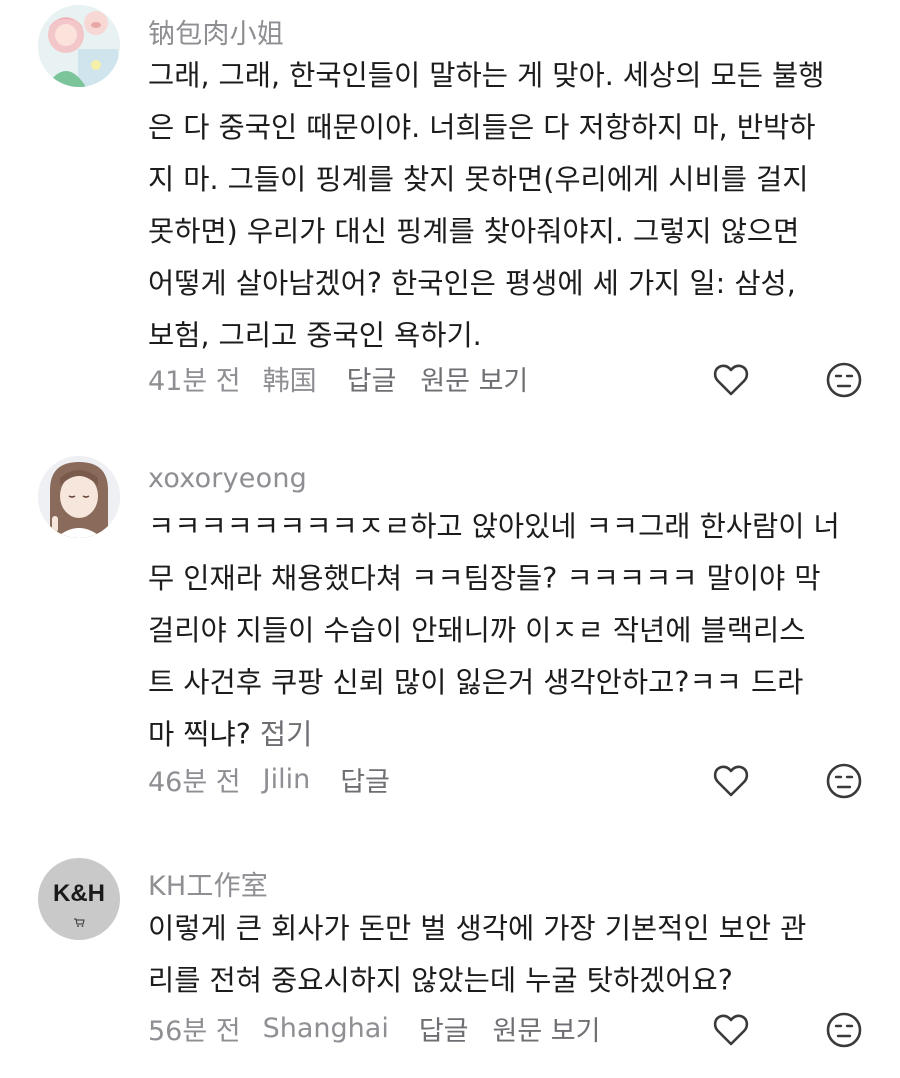 The width and height of the screenshot is (900, 1078). I want to click on avatar: K&H, so click(79, 899).